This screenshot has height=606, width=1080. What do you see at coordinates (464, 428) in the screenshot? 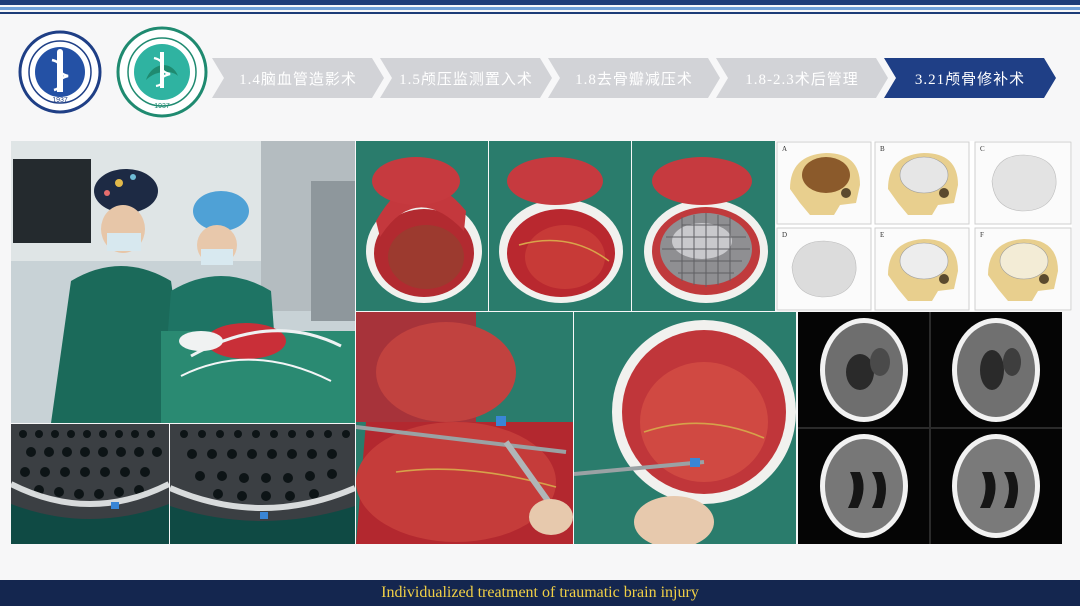
I see `surgery-photo-dissection` at bounding box center [464, 428].